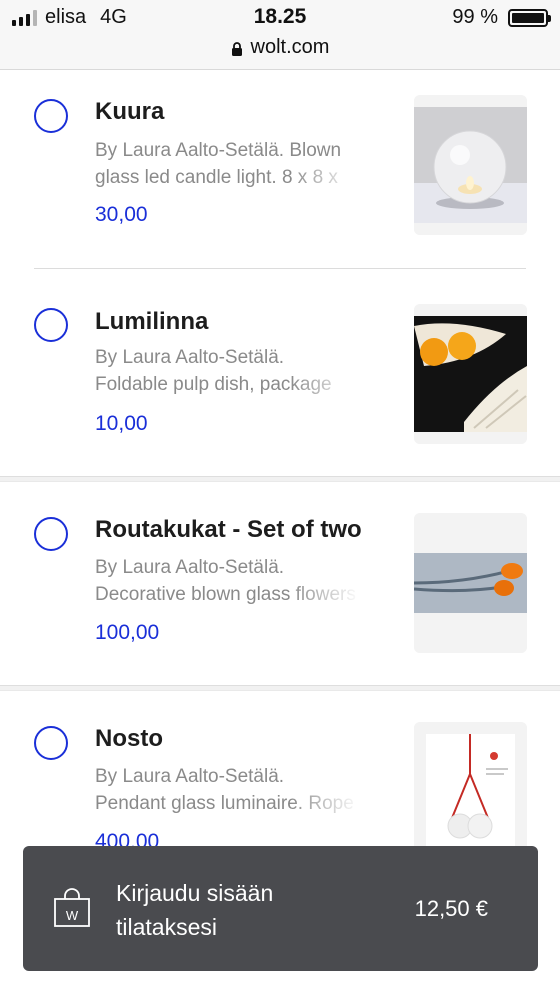  What do you see at coordinates (127, 632) in the screenshot?
I see `product-price: 100,00` at bounding box center [127, 632].